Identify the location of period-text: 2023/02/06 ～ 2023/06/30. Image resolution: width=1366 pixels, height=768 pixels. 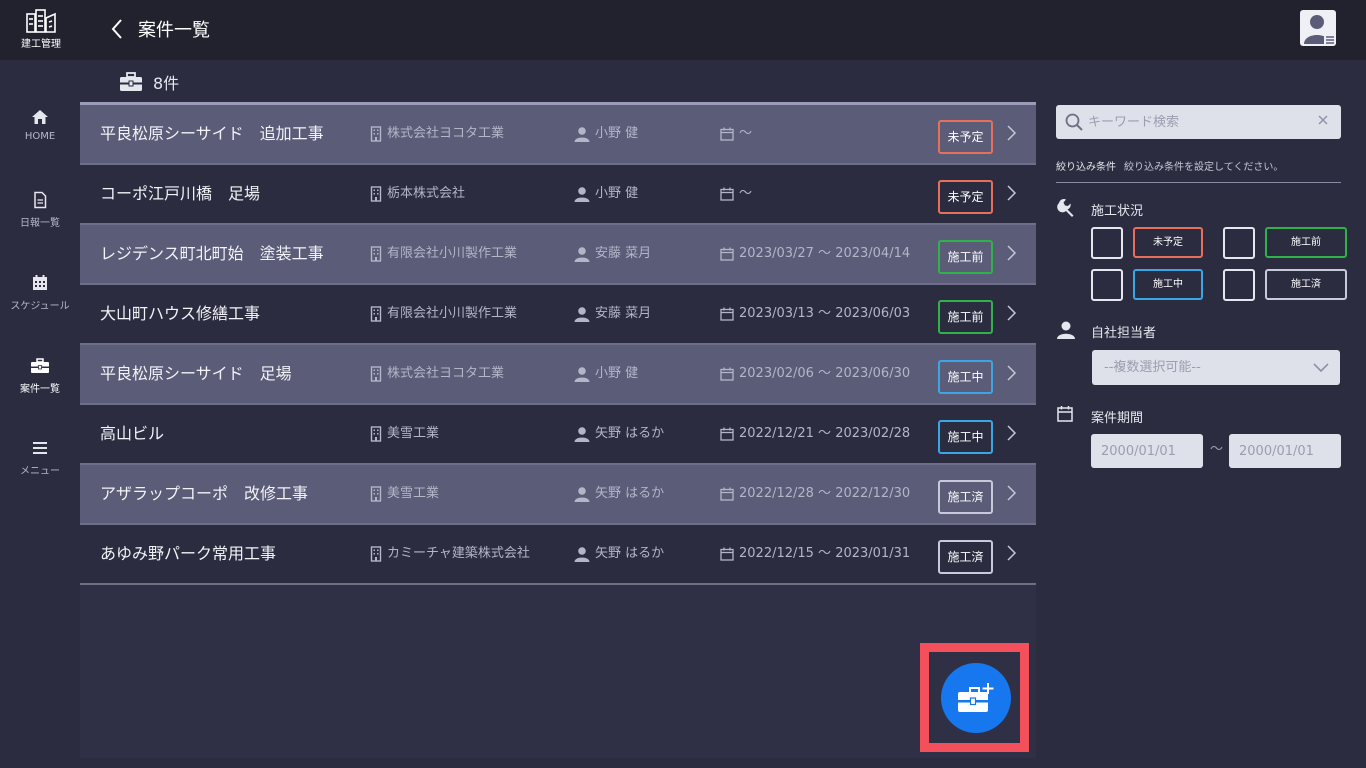
(825, 373).